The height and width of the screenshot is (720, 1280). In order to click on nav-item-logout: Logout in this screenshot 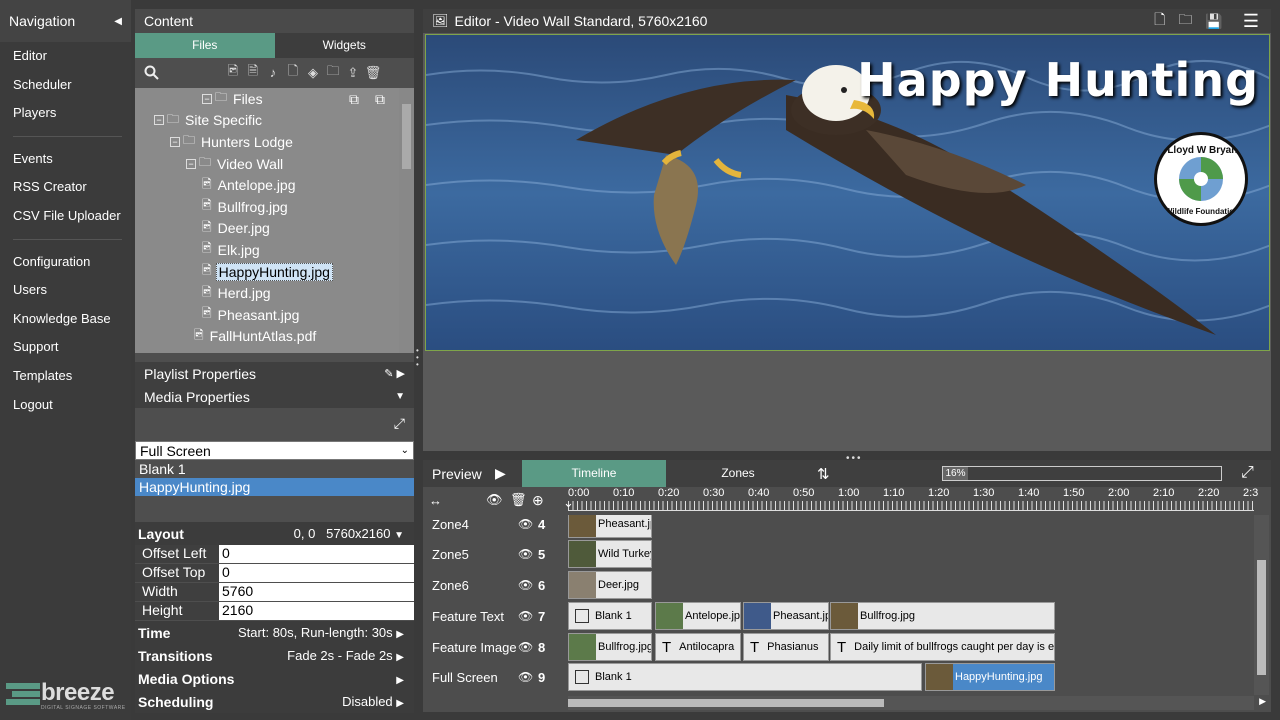, I will do `click(65, 405)`.